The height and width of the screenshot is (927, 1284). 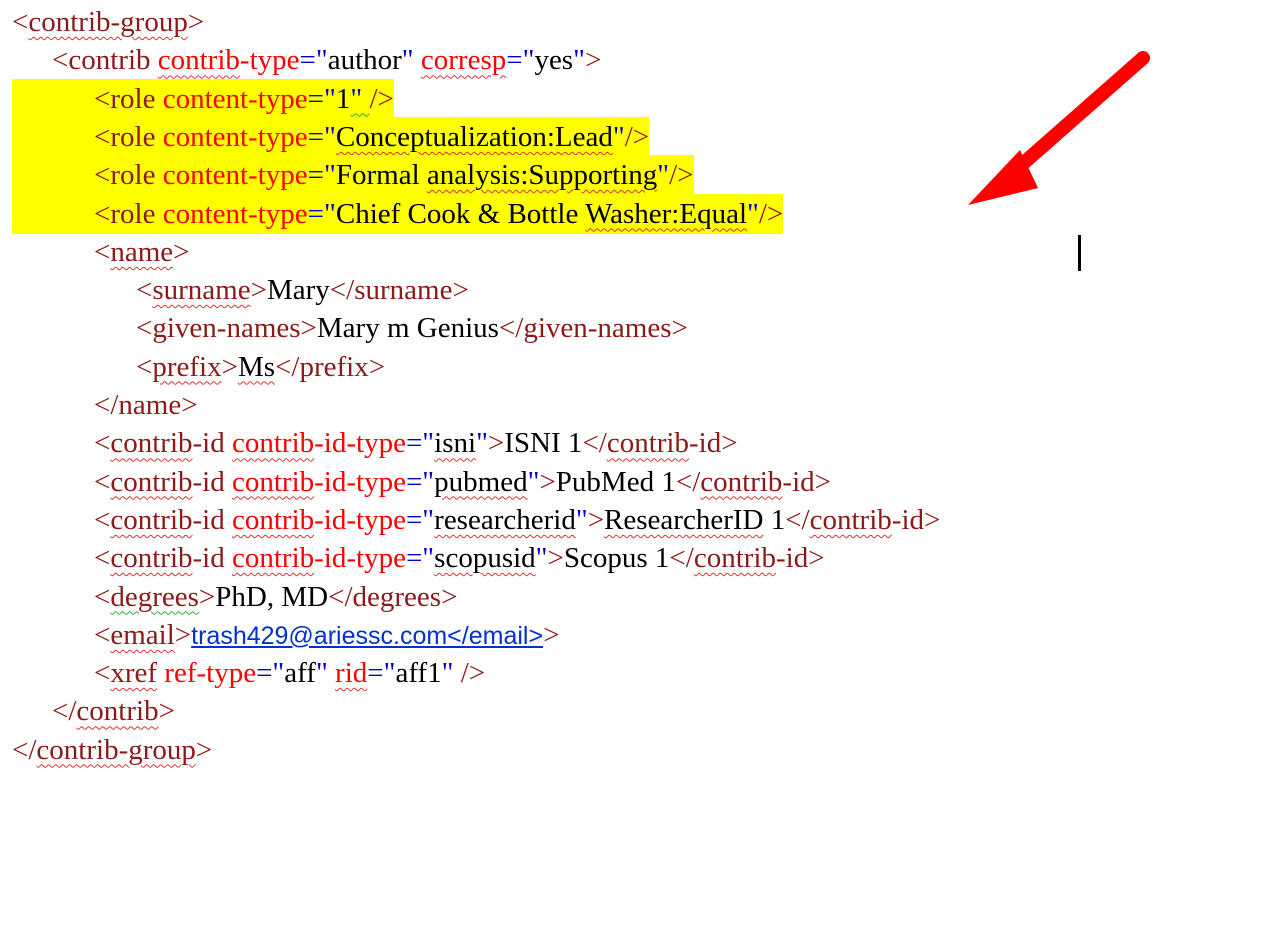 I want to click on red-arrow-icon, so click(x=1059, y=128).